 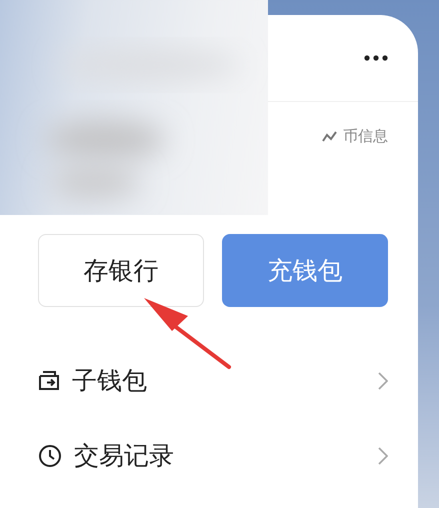 What do you see at coordinates (376, 58) in the screenshot?
I see `more-icon` at bounding box center [376, 58].